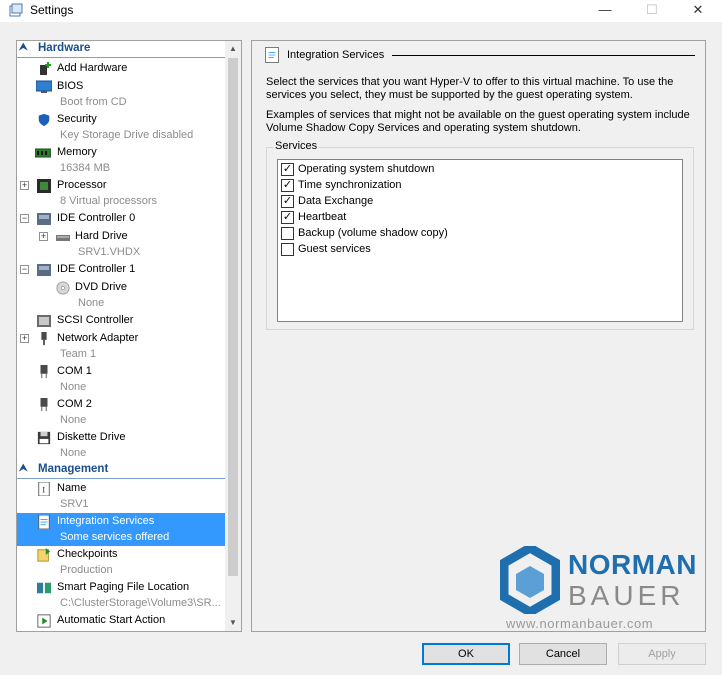 This screenshot has width=722, height=675. I want to click on tree-item-label: DVD Drive, so click(101, 287).